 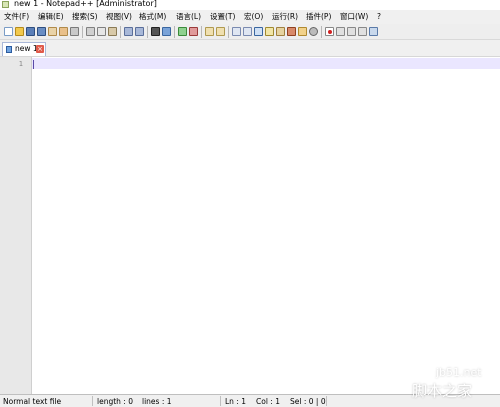 What do you see at coordinates (63, 31) in the screenshot?
I see `close-all-icon` at bounding box center [63, 31].